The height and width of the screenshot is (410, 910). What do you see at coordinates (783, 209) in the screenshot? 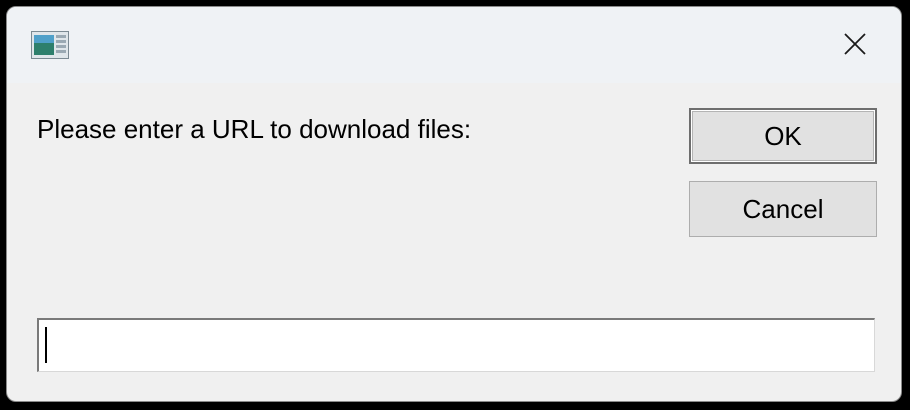
I see `cancel-button: Cancel` at bounding box center [783, 209].